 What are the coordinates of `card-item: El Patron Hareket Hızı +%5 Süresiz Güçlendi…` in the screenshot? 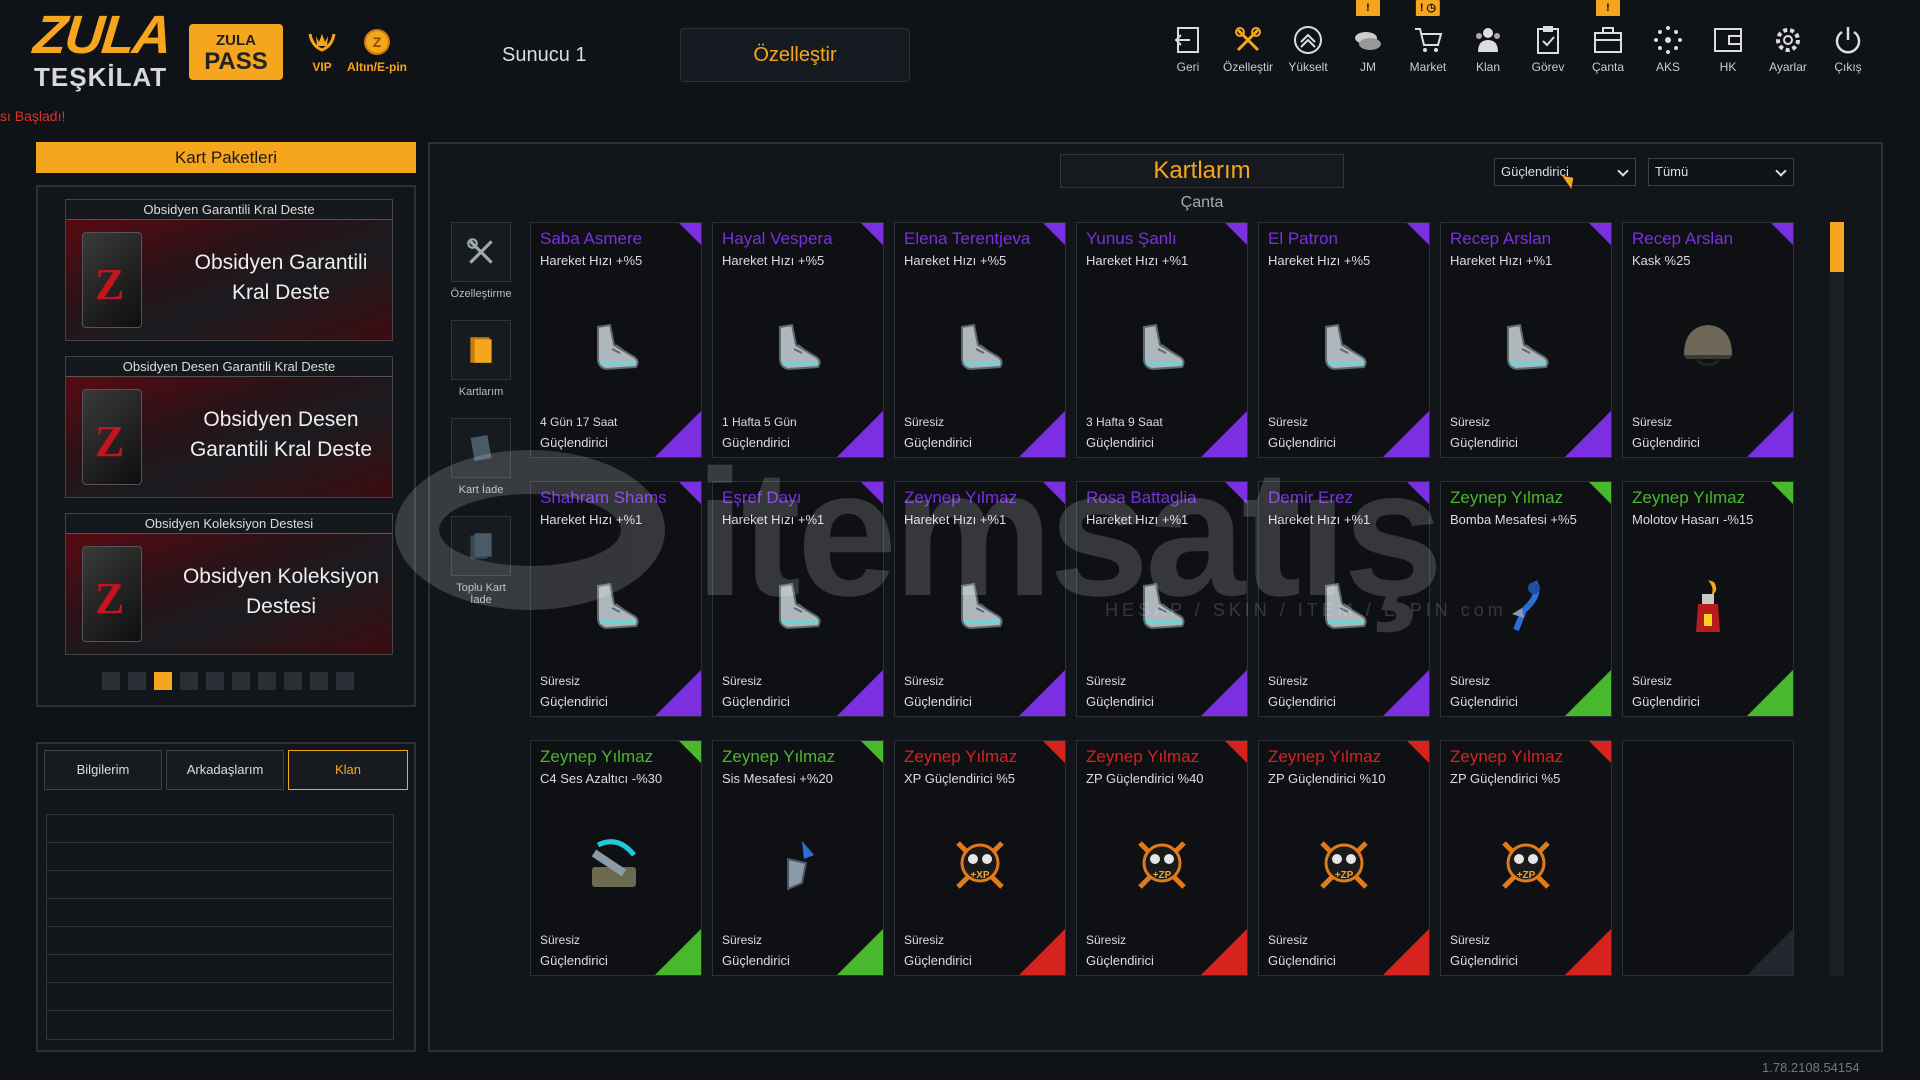 It's located at (1344, 340).